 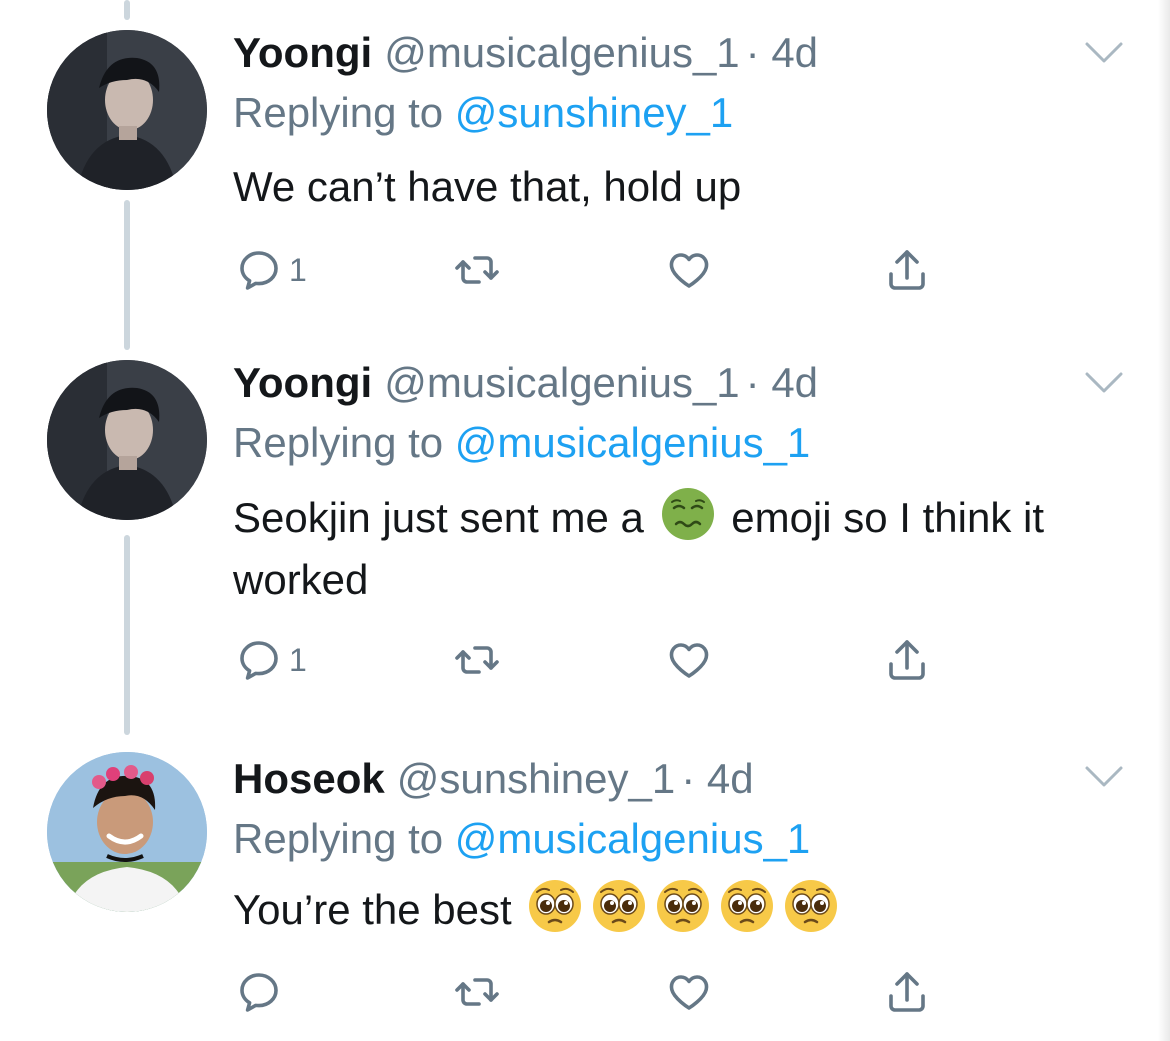 I want to click on mention-link: @sunshiney_1, so click(x=594, y=112).